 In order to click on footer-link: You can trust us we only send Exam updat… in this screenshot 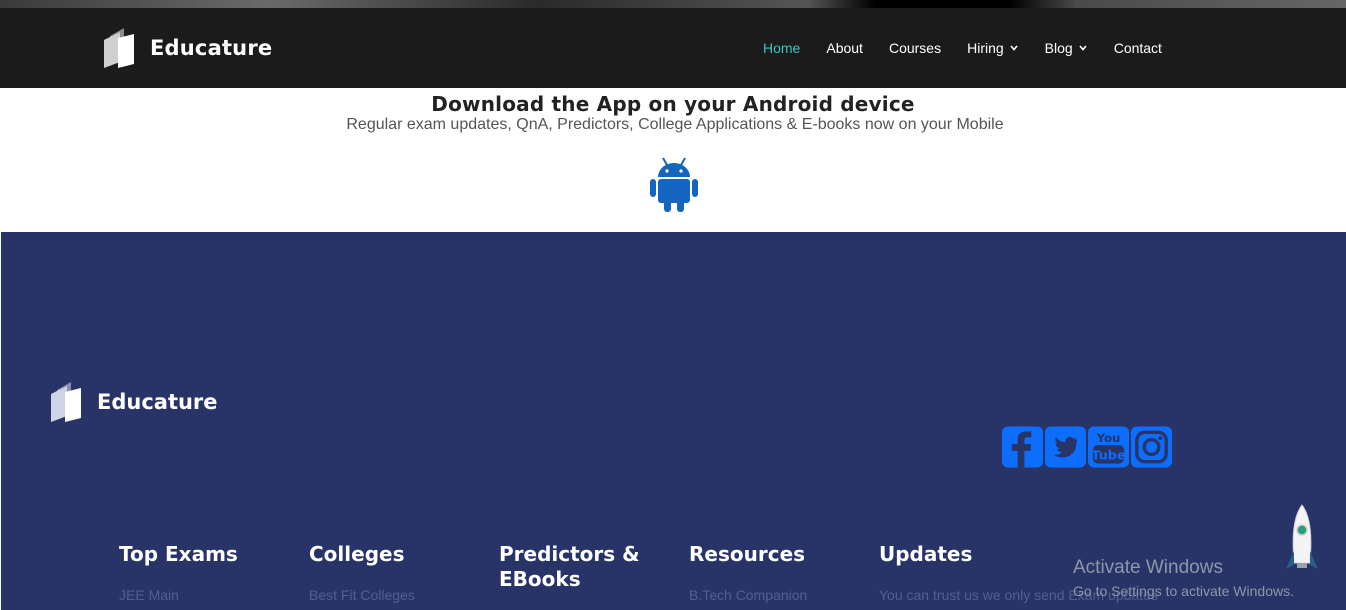, I will do `click(1018, 595)`.